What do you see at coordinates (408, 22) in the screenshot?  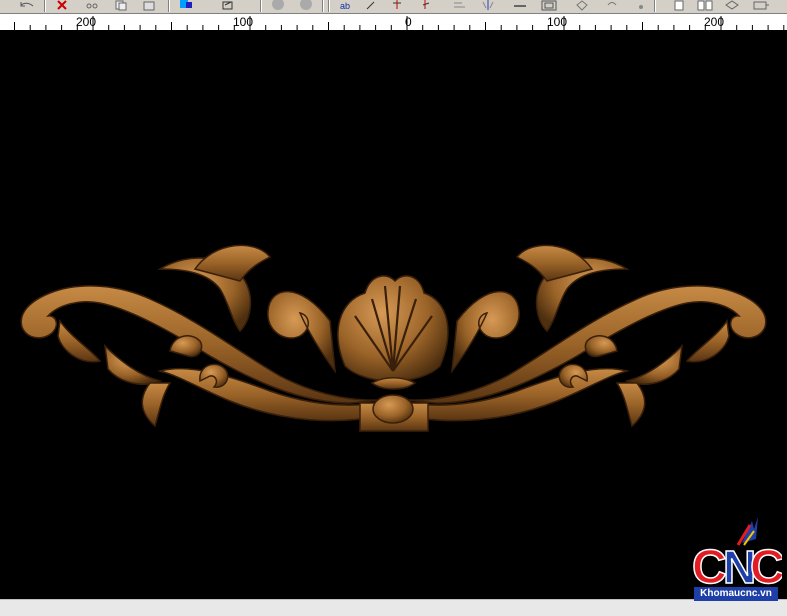 I see `ruler-label-zero: 0` at bounding box center [408, 22].